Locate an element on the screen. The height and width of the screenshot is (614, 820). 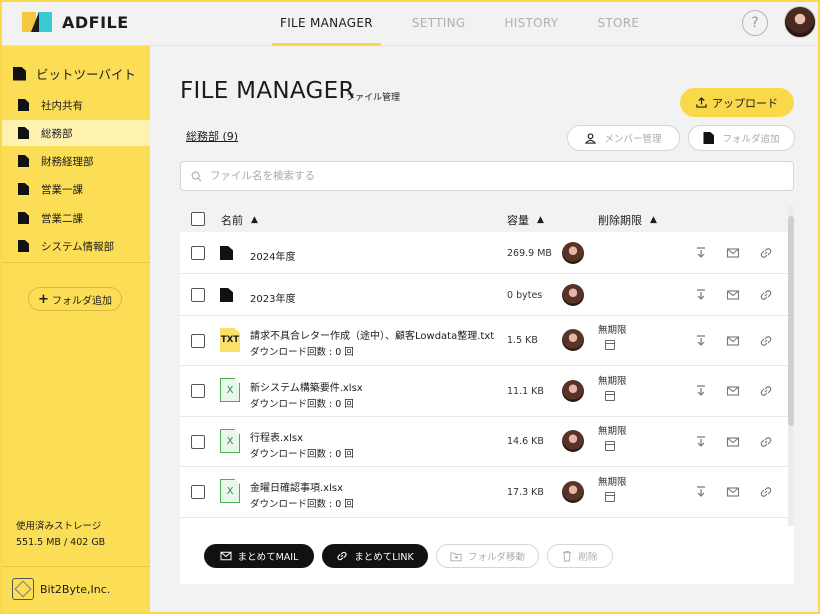
add-folder-button: フォルダ追加 is located at coordinates (741, 138).